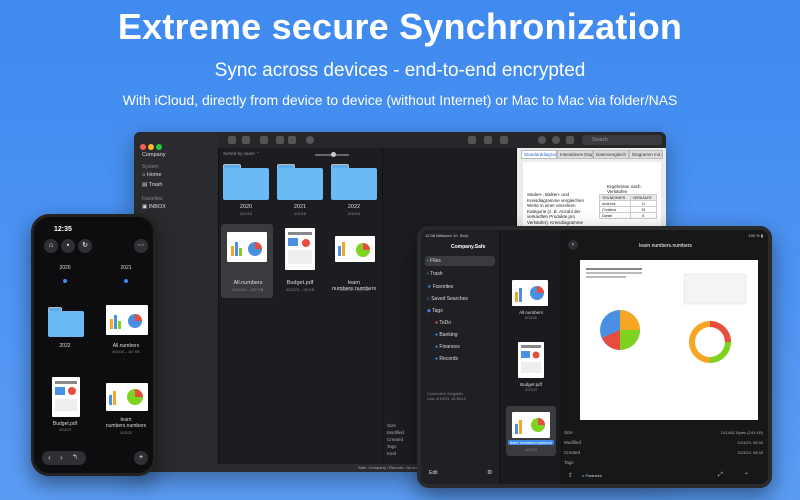 This screenshot has height=500, width=800. I want to click on share-icon: ⇪, so click(570, 475).